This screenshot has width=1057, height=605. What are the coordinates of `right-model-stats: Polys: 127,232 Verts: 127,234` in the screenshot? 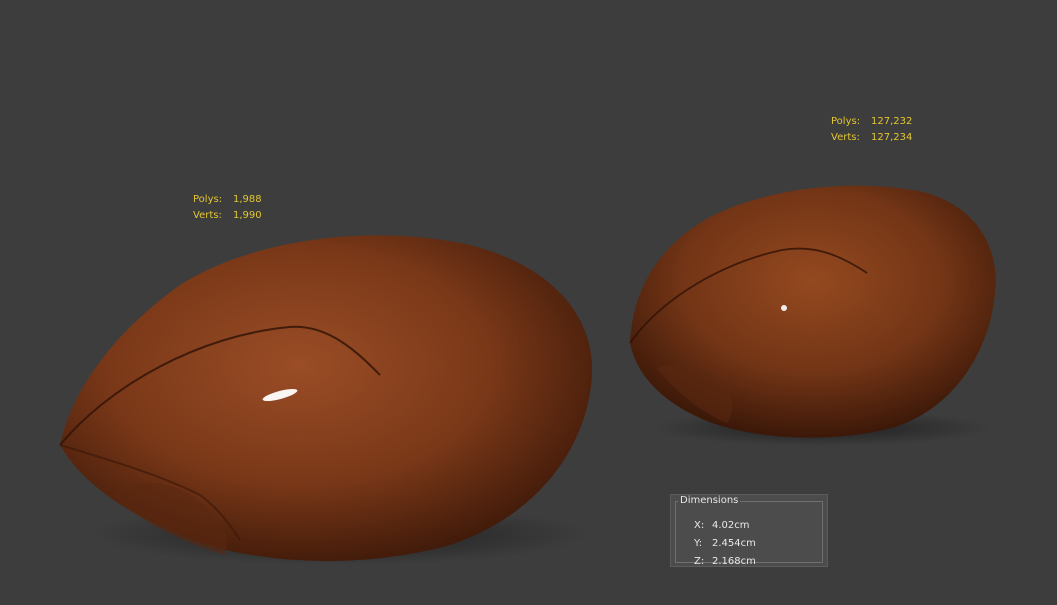 It's located at (871, 130).